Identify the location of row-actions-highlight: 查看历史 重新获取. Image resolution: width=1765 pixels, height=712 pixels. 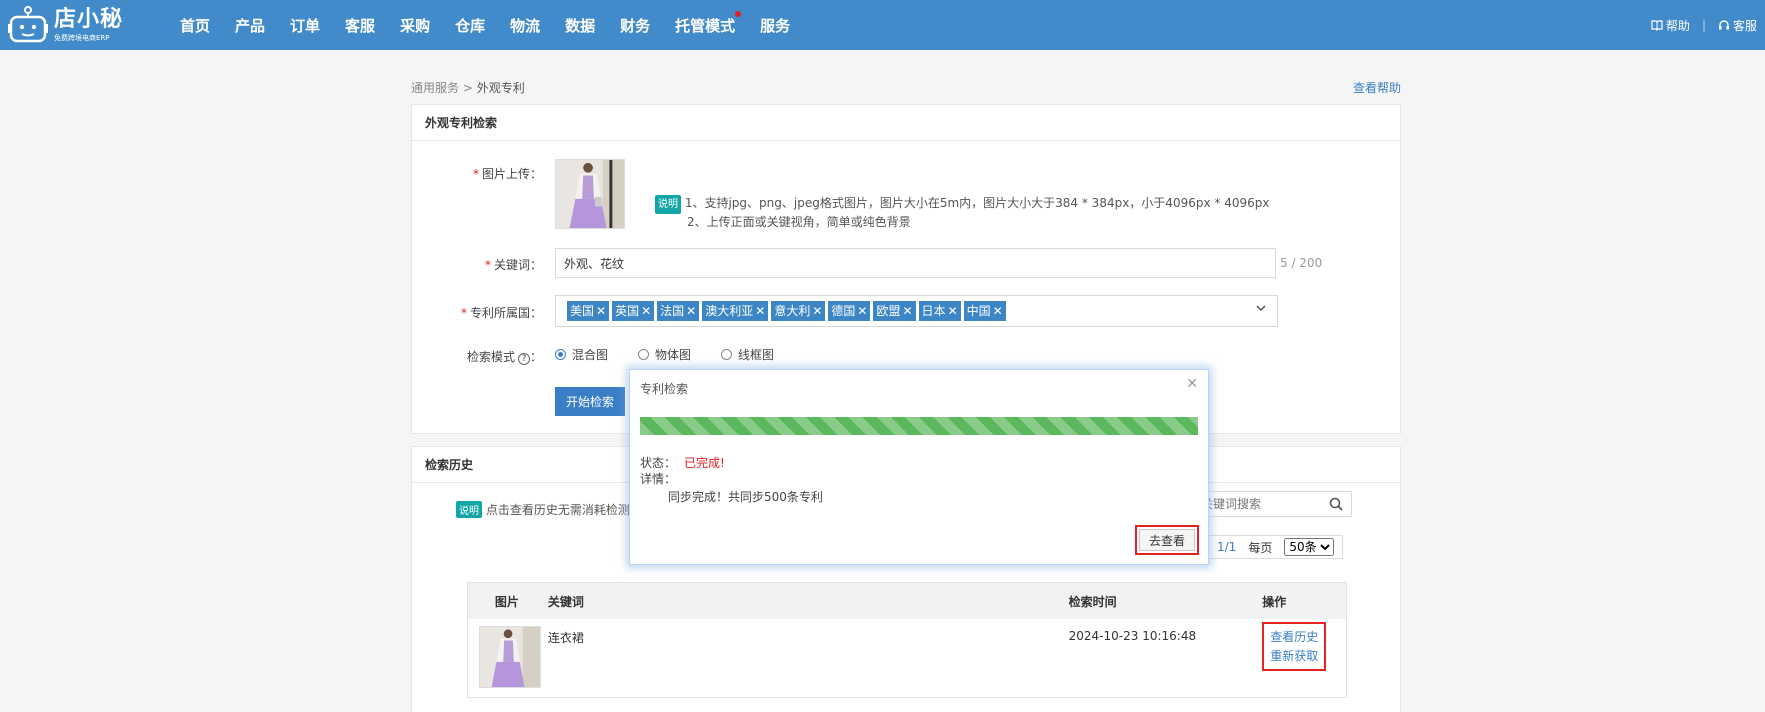
(1294, 646).